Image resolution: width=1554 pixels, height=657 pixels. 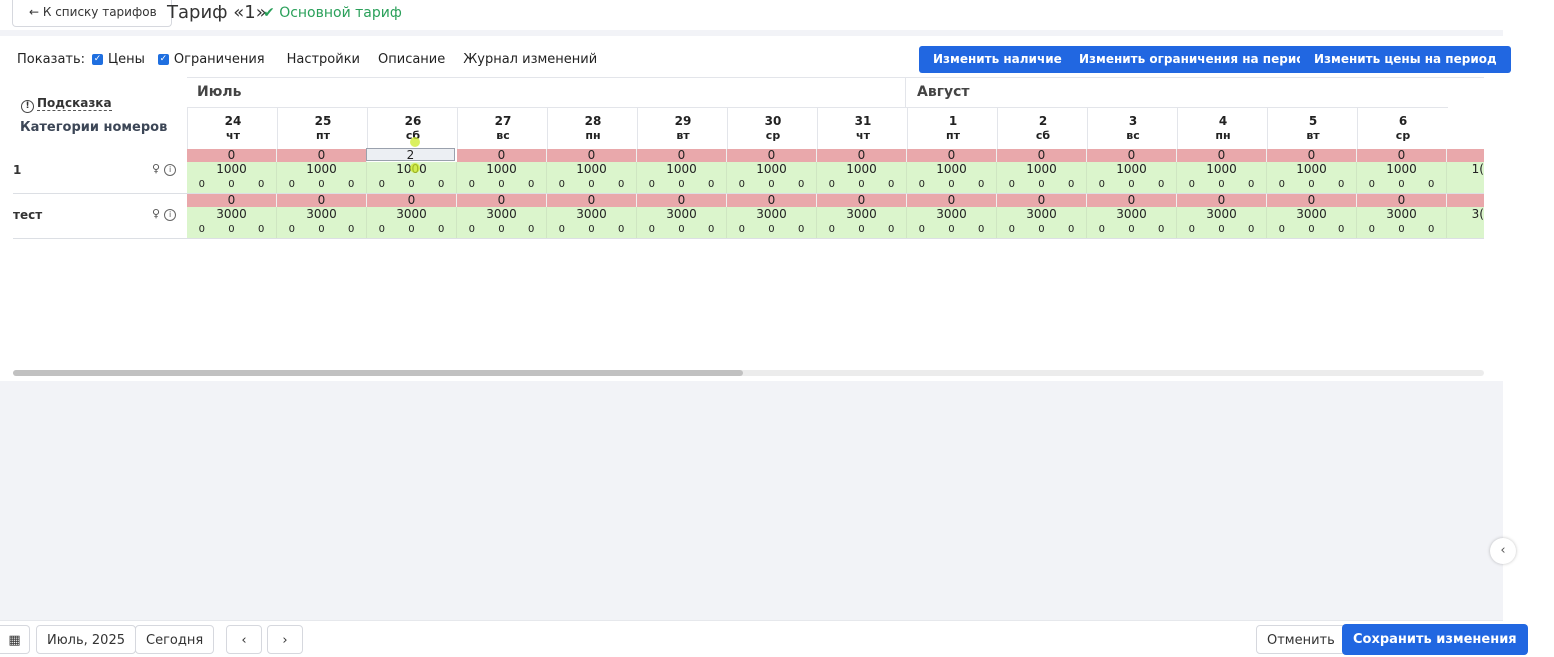 What do you see at coordinates (530, 59) in the screenshot?
I see `change-log-link: Журнал изменений` at bounding box center [530, 59].